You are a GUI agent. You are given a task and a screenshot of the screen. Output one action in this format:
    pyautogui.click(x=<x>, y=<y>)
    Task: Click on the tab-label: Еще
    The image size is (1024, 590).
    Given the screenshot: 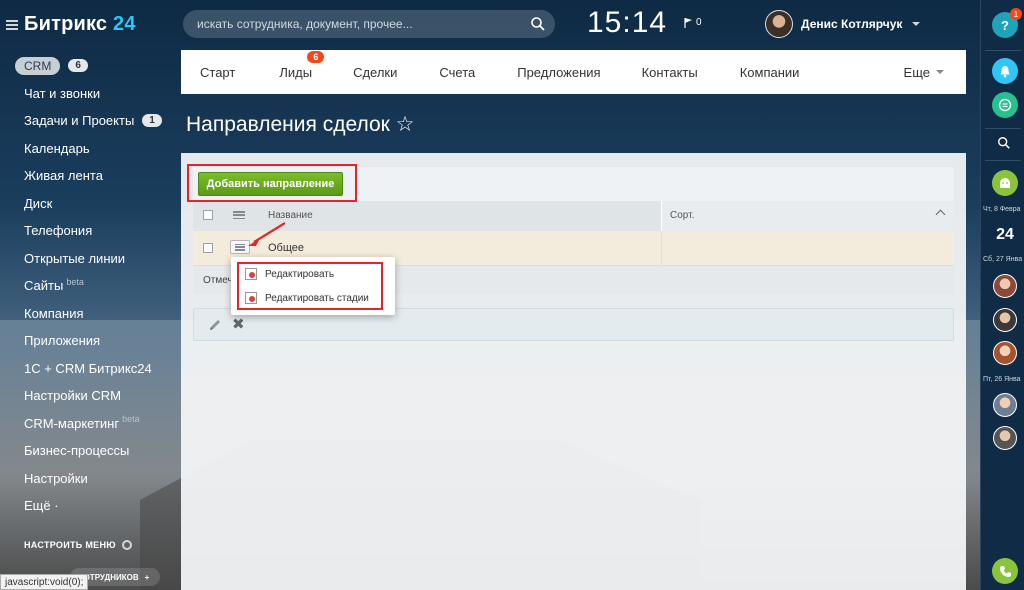 What is the action you would take?
    pyautogui.click(x=916, y=72)
    